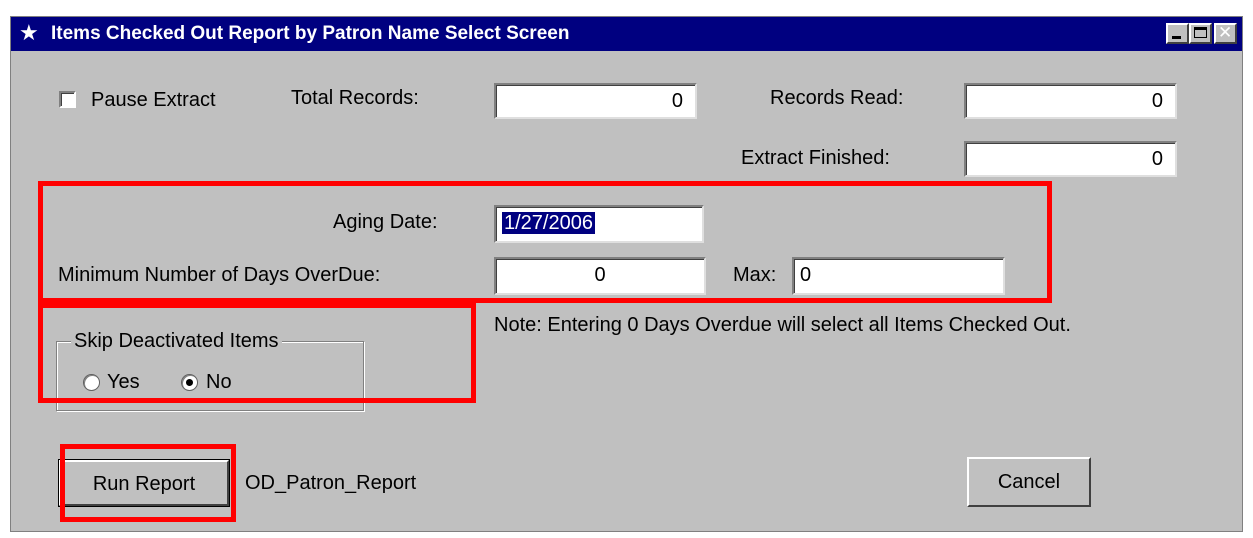 The height and width of the screenshot is (538, 1253). Describe the element at coordinates (91, 382) in the screenshot. I see `skip-yes-radio` at that location.